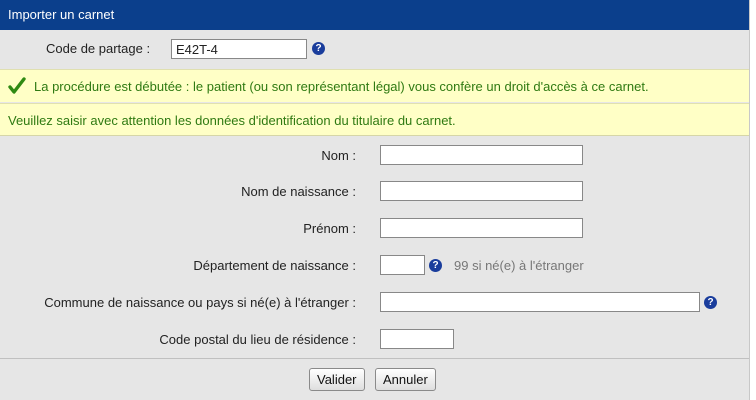 The width and height of the screenshot is (756, 400). Describe the element at coordinates (481, 155) in the screenshot. I see `nom-input` at that location.